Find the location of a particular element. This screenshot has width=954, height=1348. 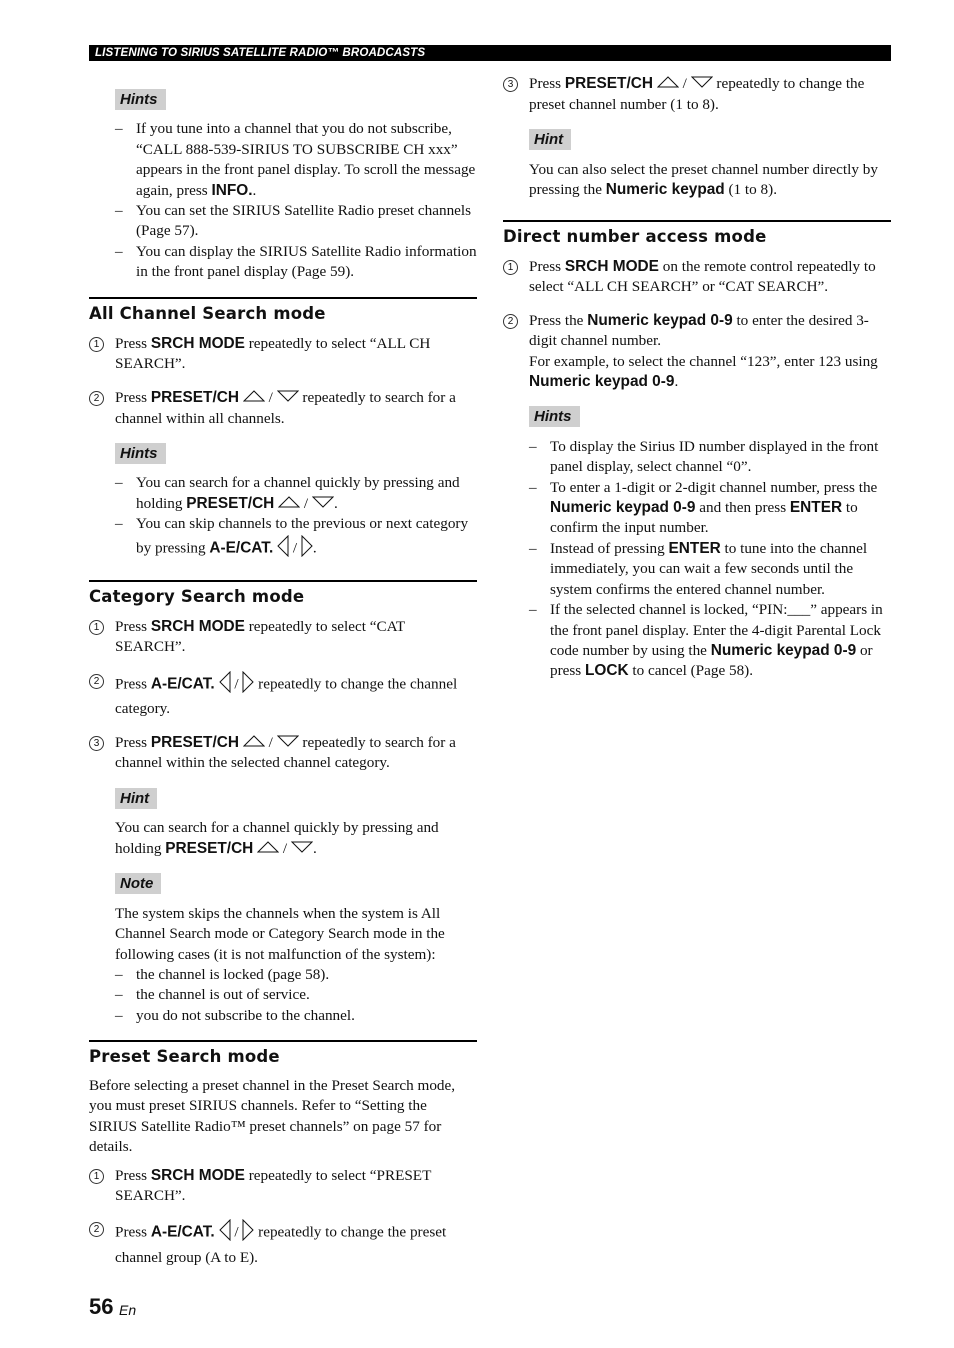

text-run: the channel is out of service. is located at coordinates (223, 995).